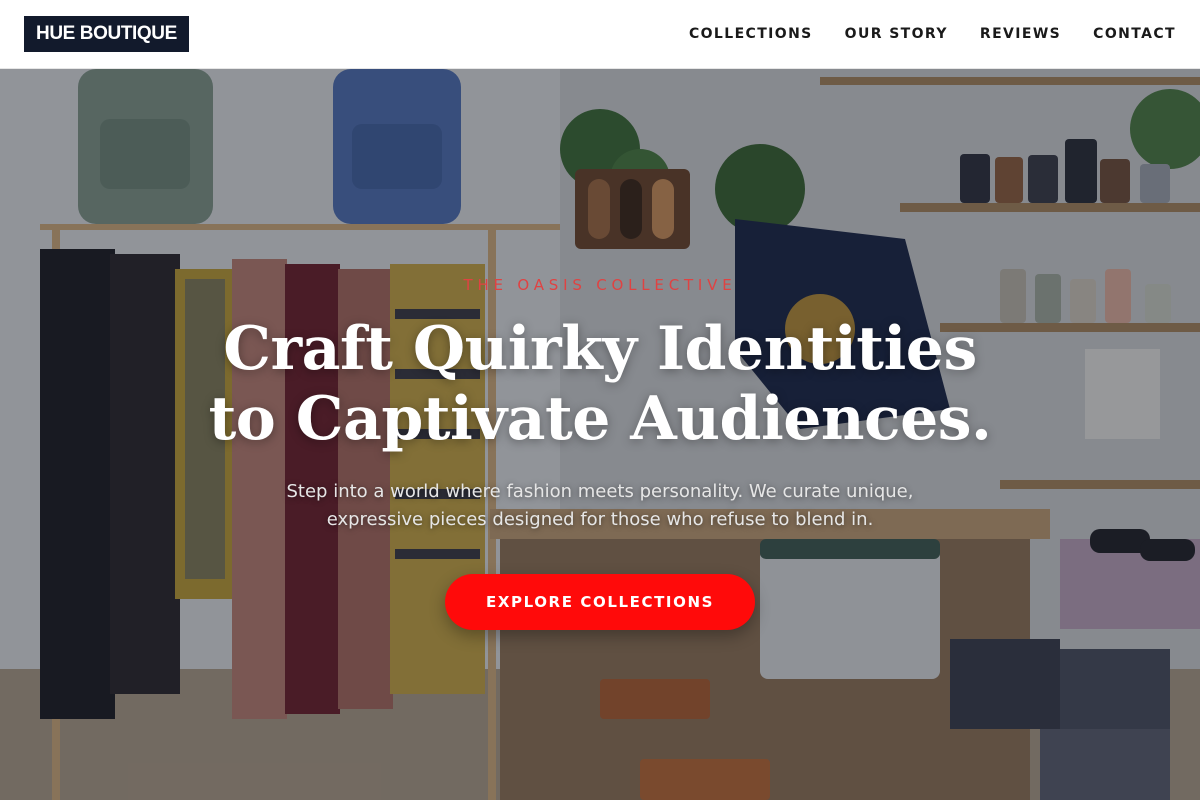 This screenshot has width=1200, height=800. I want to click on brand-logo: HUE BOUTIQUE, so click(106, 34).